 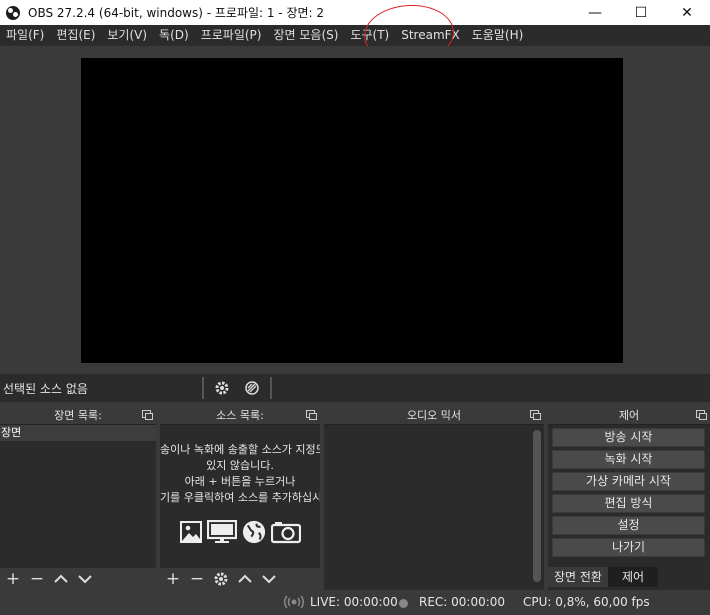 What do you see at coordinates (595, 12) in the screenshot?
I see `minimize-button: —` at bounding box center [595, 12].